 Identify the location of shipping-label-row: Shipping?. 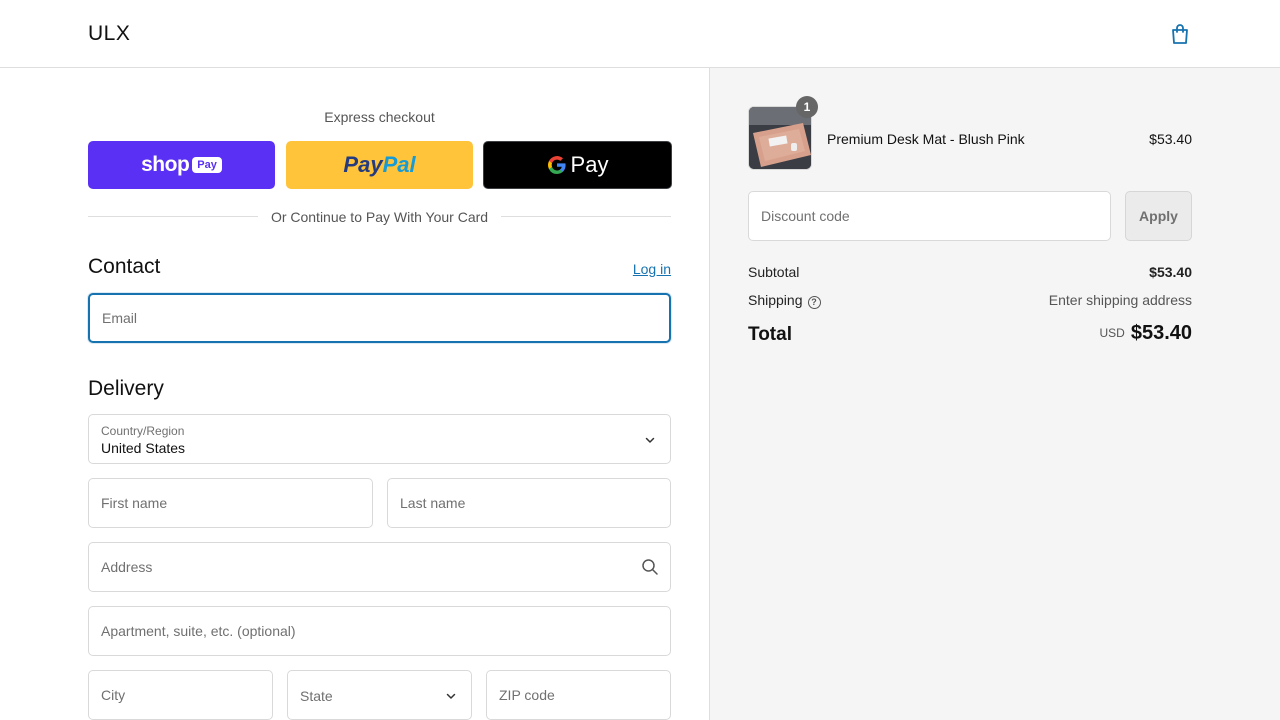
(784, 300).